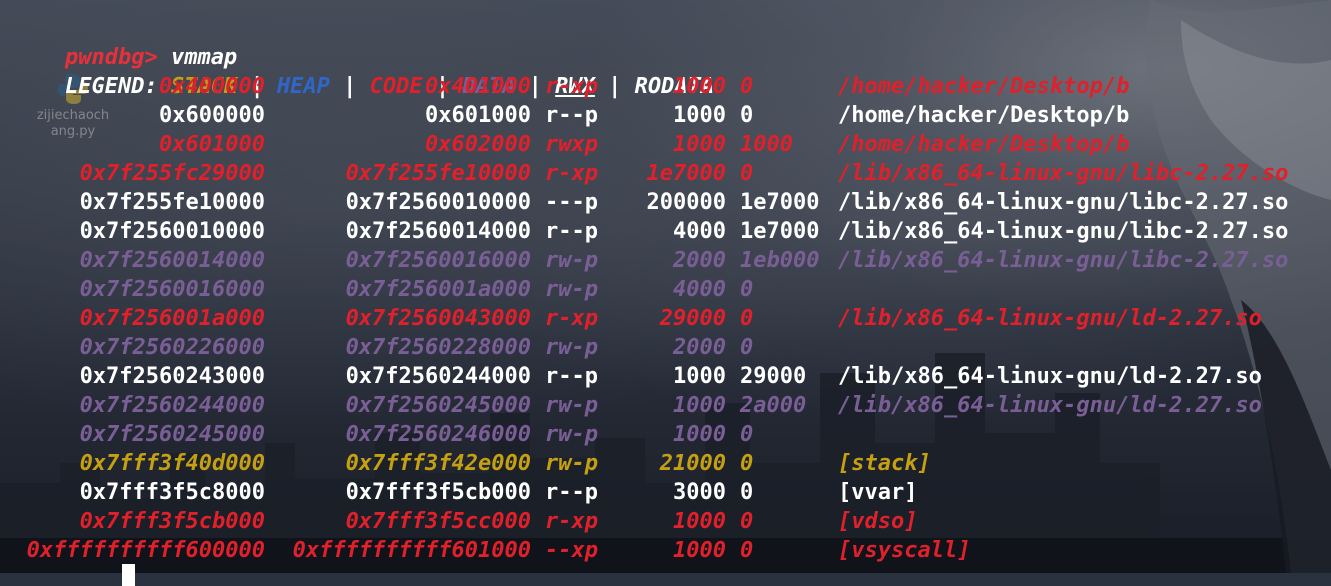 The image size is (1331, 586). I want to click on row-start-address: 0x7f2560243000, so click(172, 376).